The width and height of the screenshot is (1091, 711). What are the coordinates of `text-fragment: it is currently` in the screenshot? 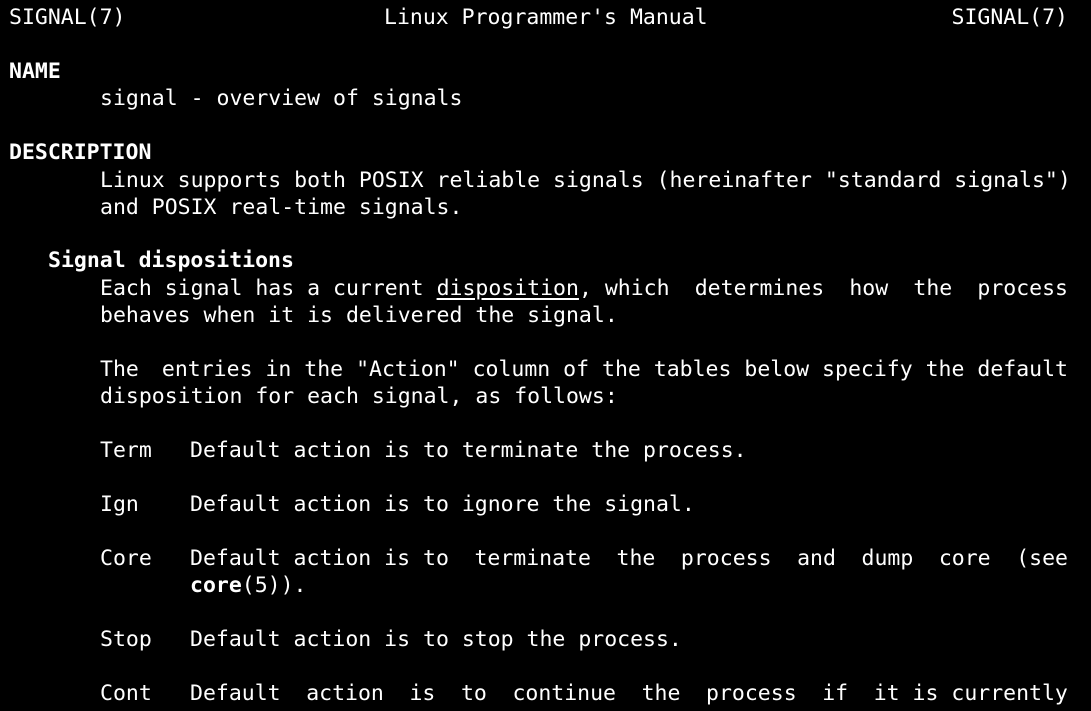 It's located at (970, 693).